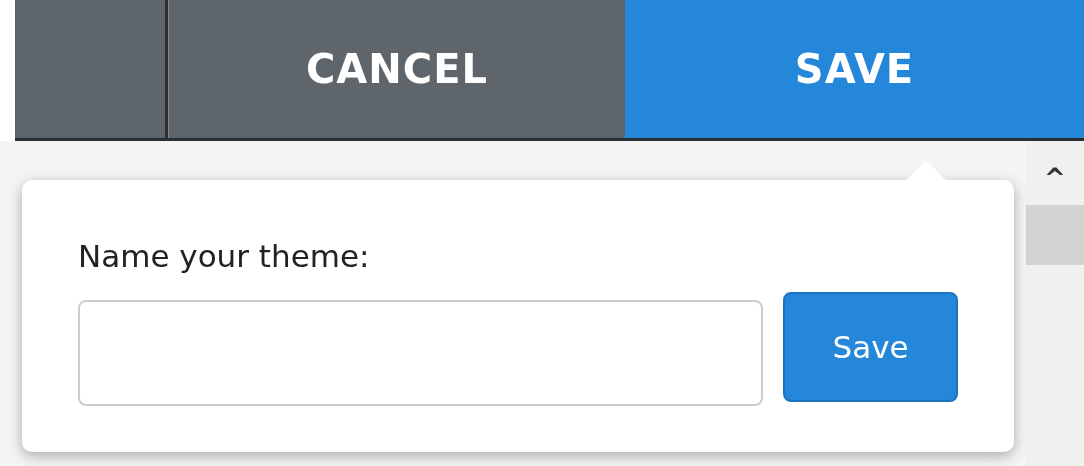 The width and height of the screenshot is (1084, 466). Describe the element at coordinates (1055, 235) in the screenshot. I see `scrollbar-thumb` at that location.